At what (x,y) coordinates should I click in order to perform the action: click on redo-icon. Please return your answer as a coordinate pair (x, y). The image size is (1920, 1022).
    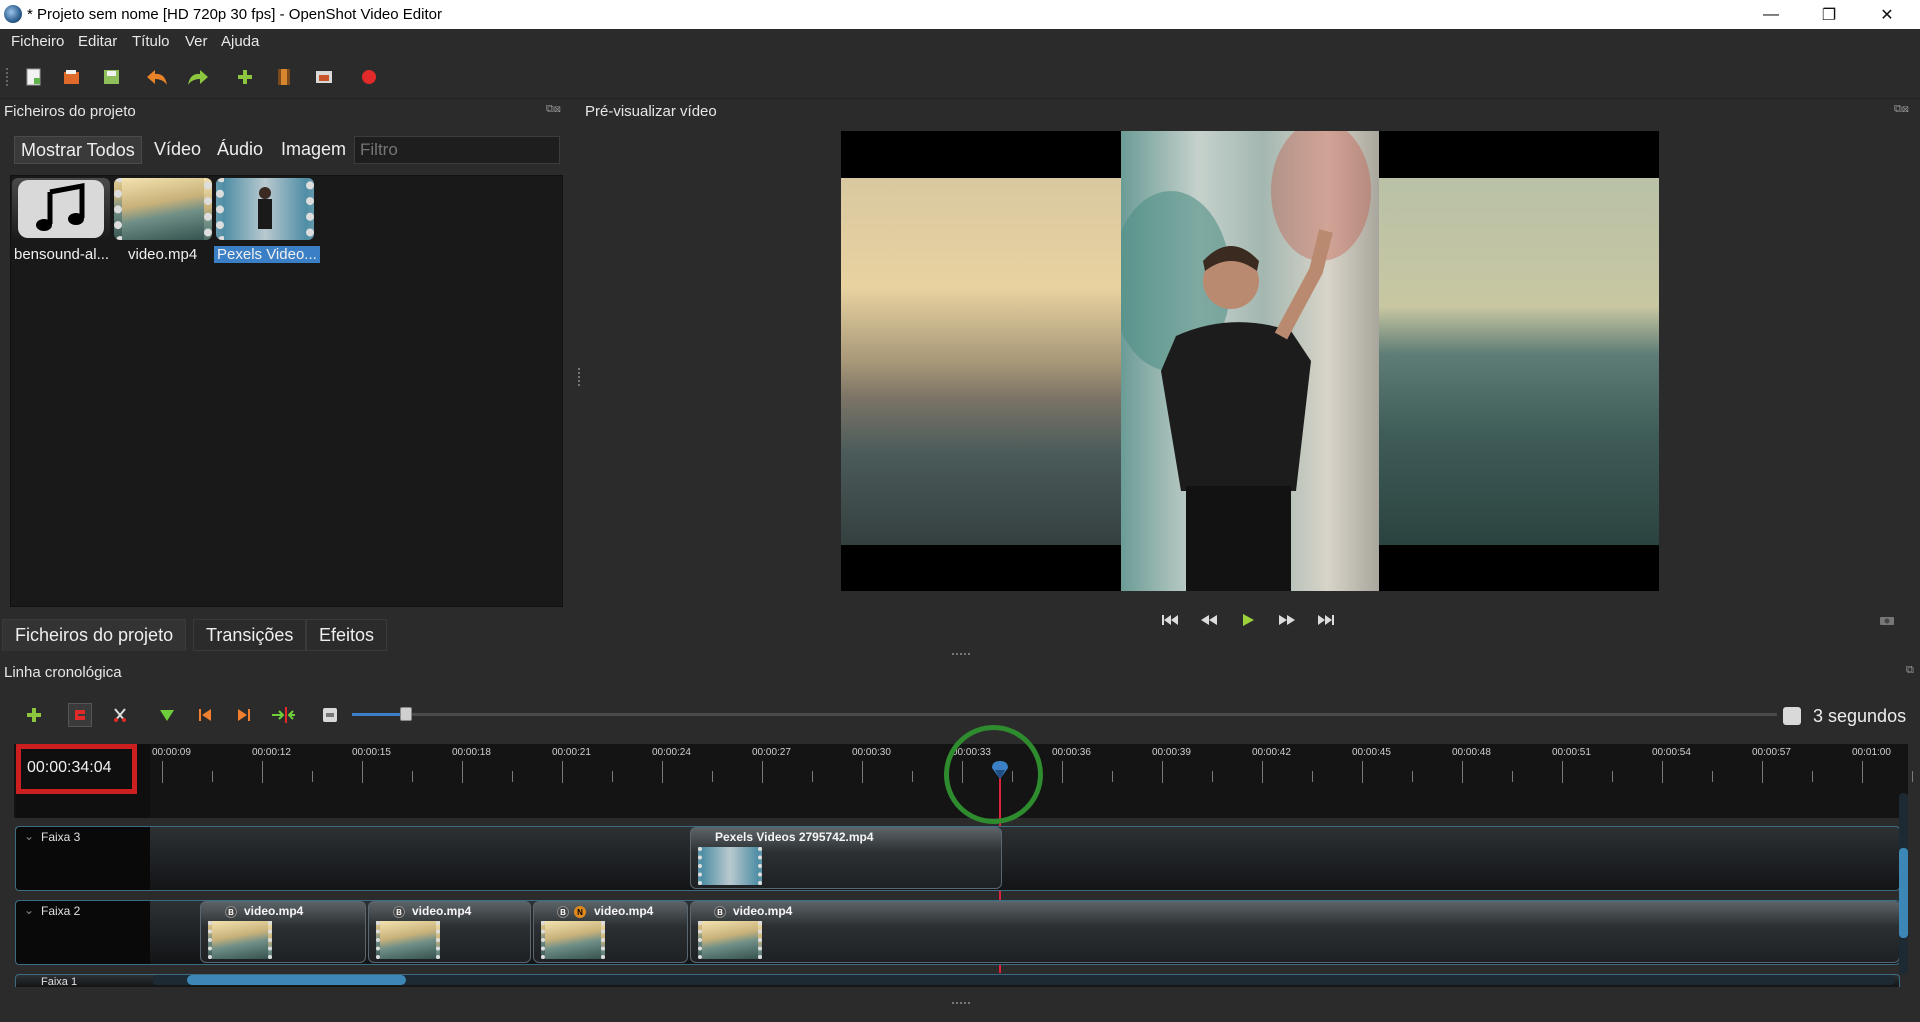
    Looking at the image, I should click on (198, 77).